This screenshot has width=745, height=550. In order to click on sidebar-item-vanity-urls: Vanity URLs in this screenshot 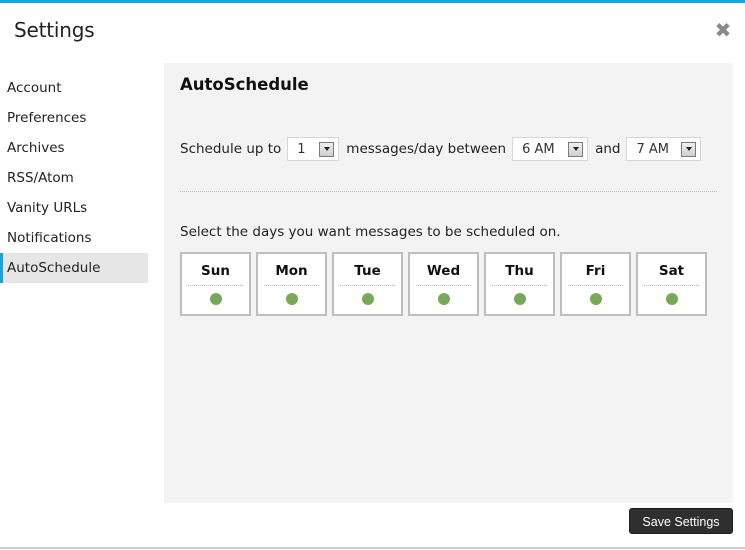, I will do `click(74, 208)`.